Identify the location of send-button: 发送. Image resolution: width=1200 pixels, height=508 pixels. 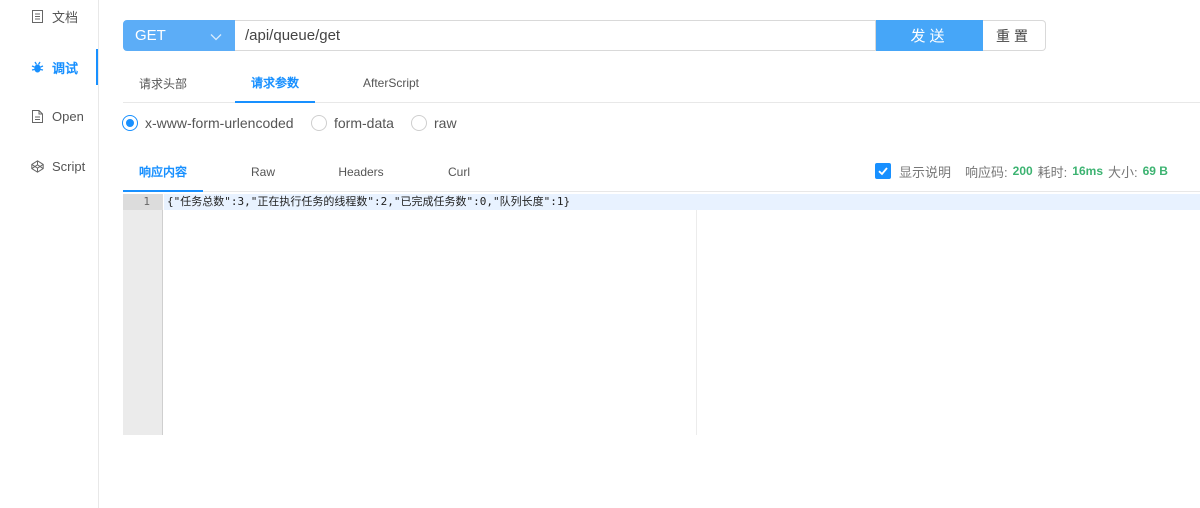
(929, 35).